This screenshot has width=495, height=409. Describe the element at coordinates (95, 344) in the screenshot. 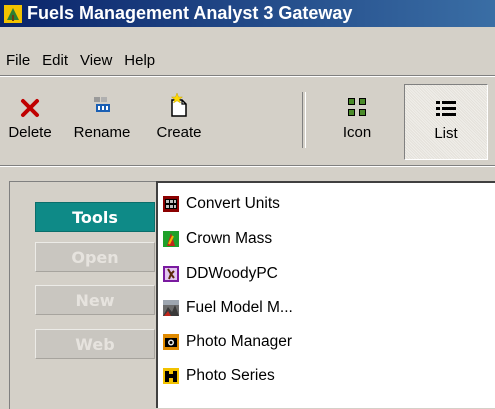

I see `sidebar-web-button: Web` at that location.